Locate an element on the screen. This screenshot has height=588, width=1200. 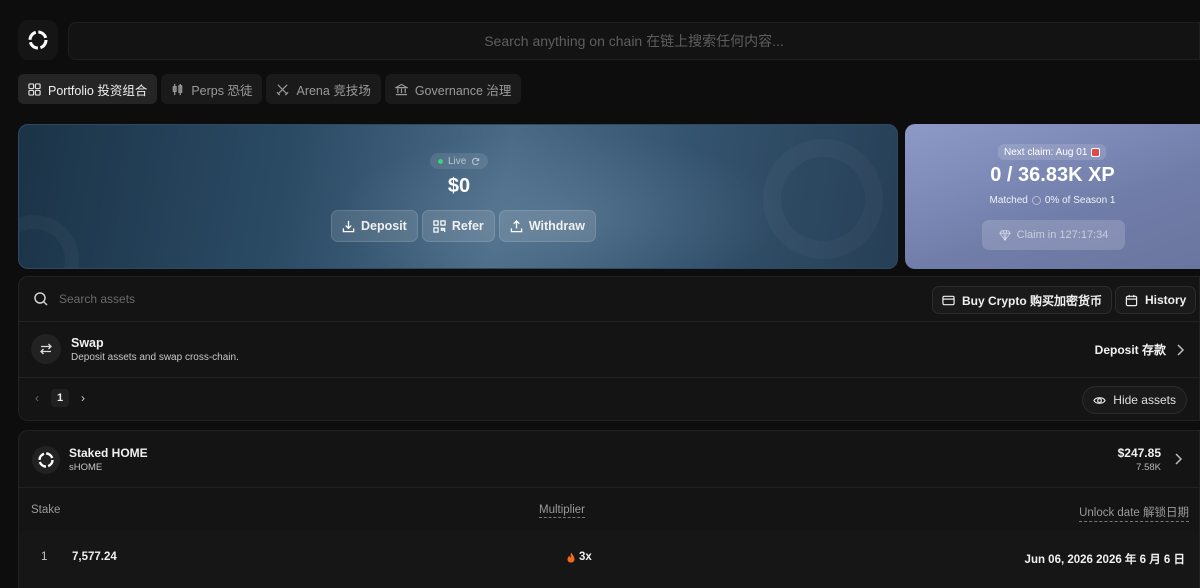
multiplier-value: 3x is located at coordinates (585, 557).